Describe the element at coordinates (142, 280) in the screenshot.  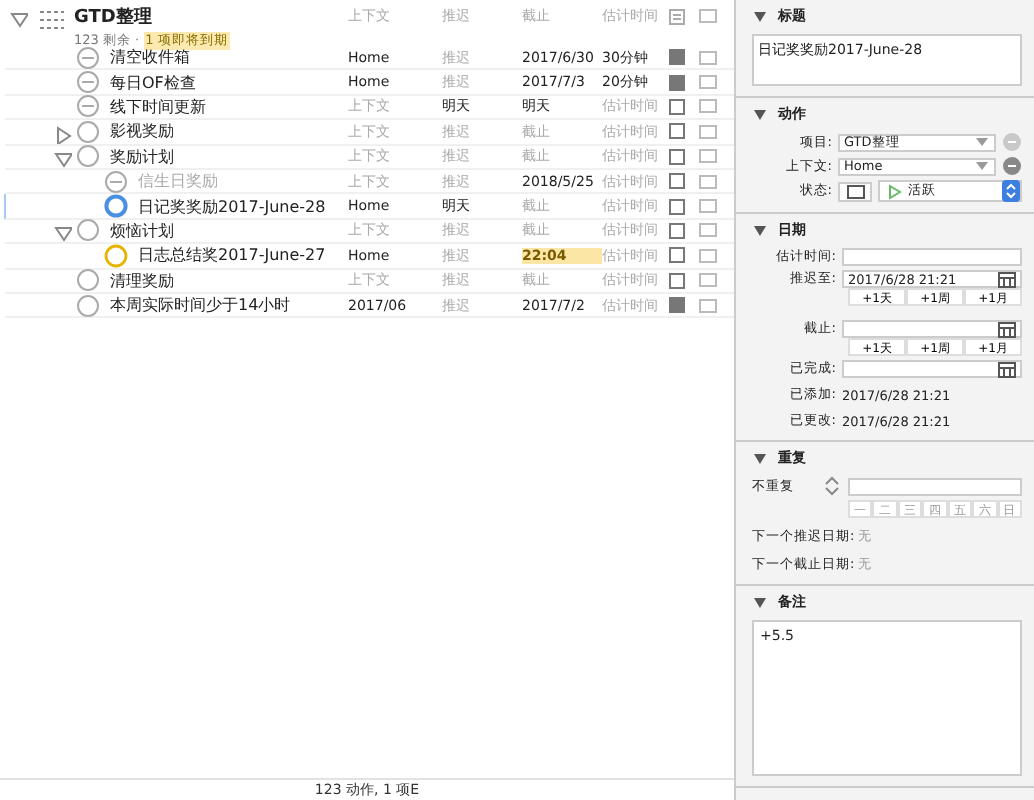
I see `task-title: 清理奖励` at that location.